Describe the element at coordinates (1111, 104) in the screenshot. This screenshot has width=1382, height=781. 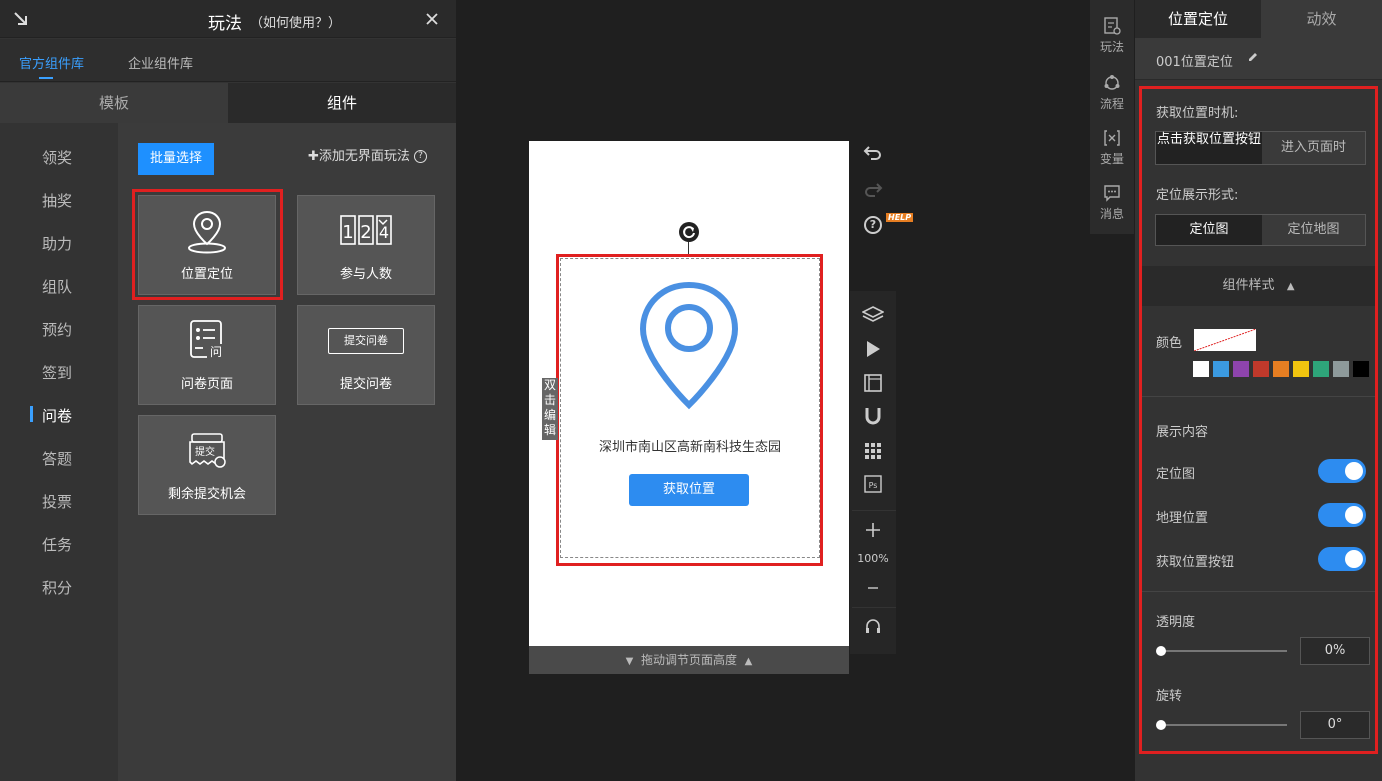
I see `vtab-label: 流程` at that location.